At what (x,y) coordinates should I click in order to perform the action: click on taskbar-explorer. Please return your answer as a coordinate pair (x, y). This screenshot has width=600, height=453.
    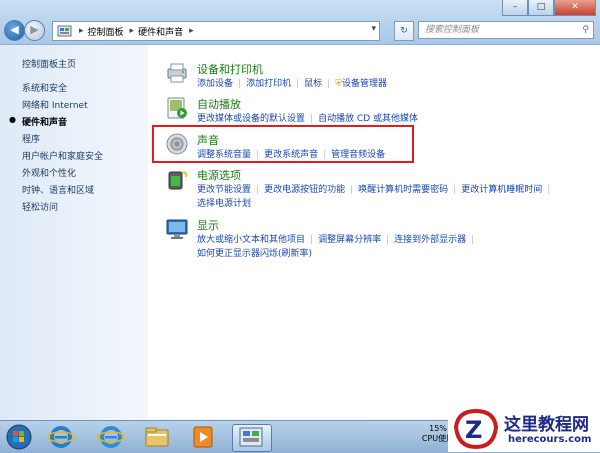
    Looking at the image, I should click on (161, 437).